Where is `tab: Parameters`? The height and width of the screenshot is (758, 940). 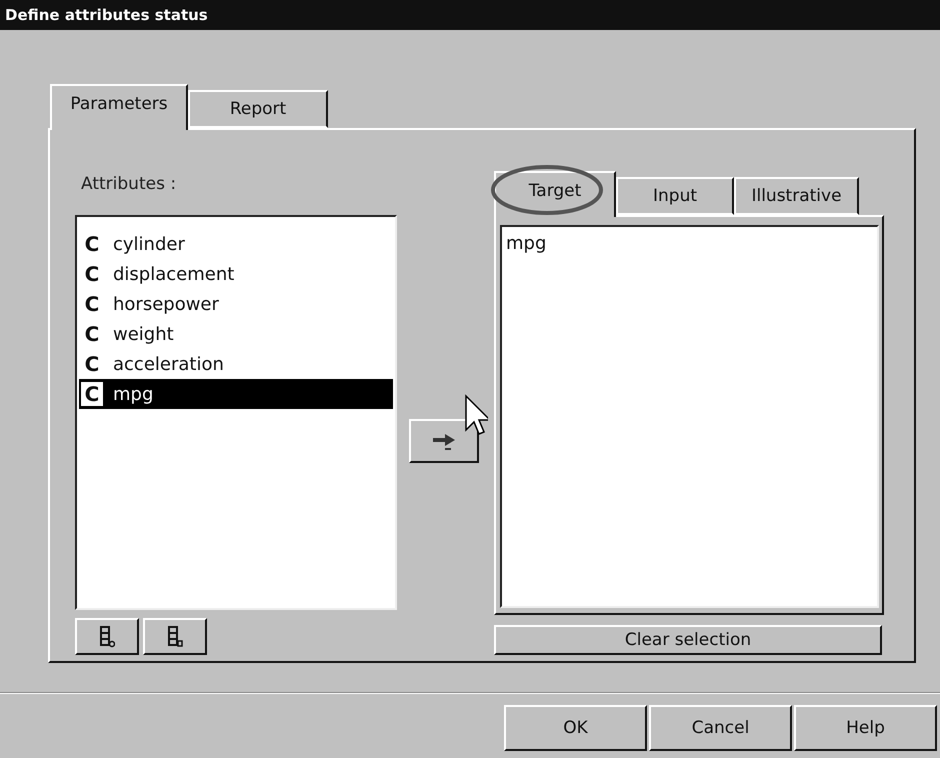 tab: Parameters is located at coordinates (119, 107).